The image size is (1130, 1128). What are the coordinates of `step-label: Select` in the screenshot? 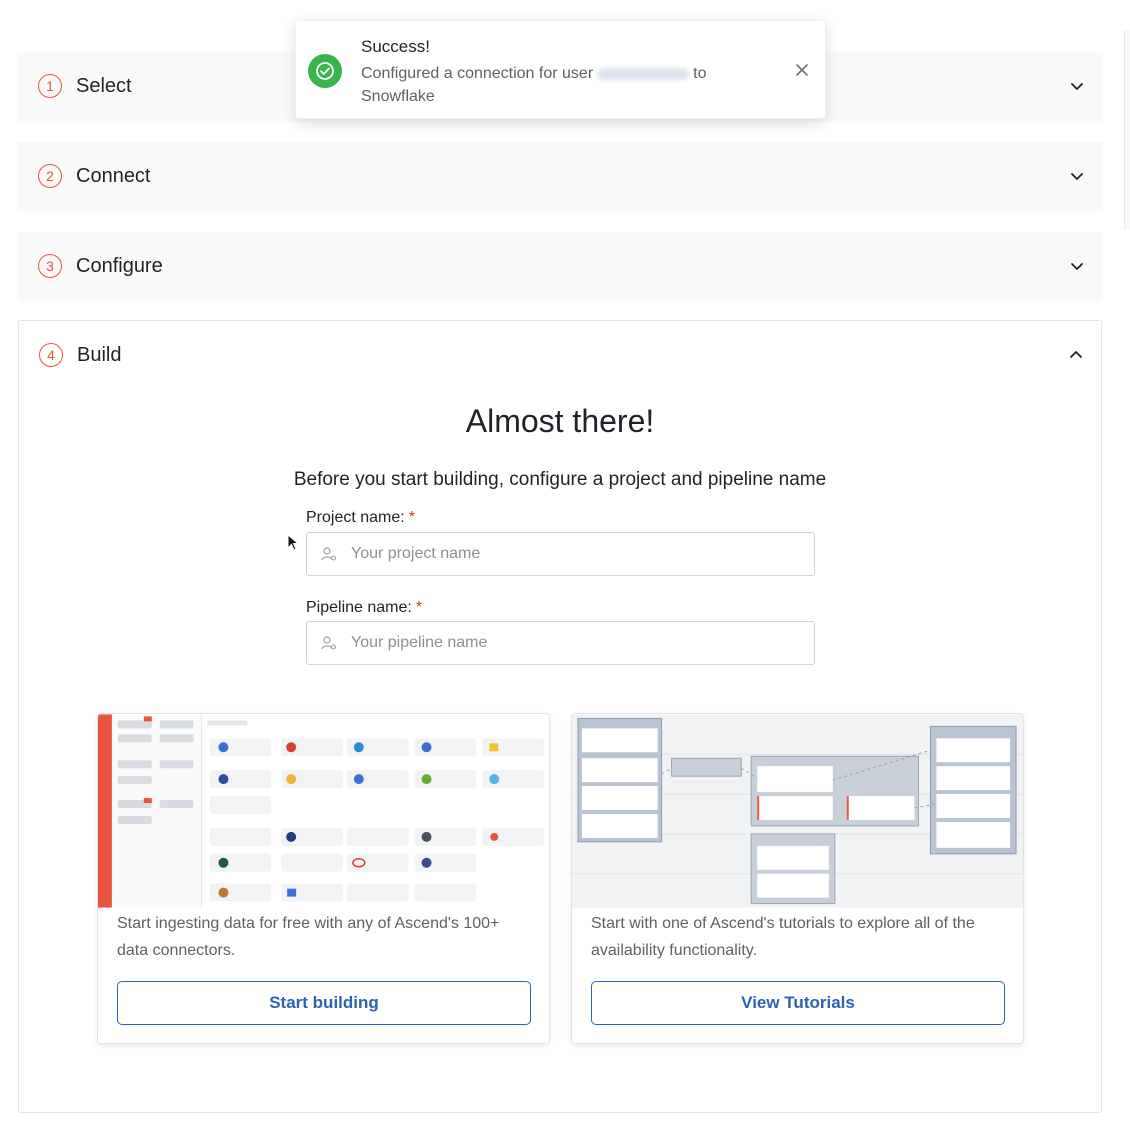 It's located at (104, 85).